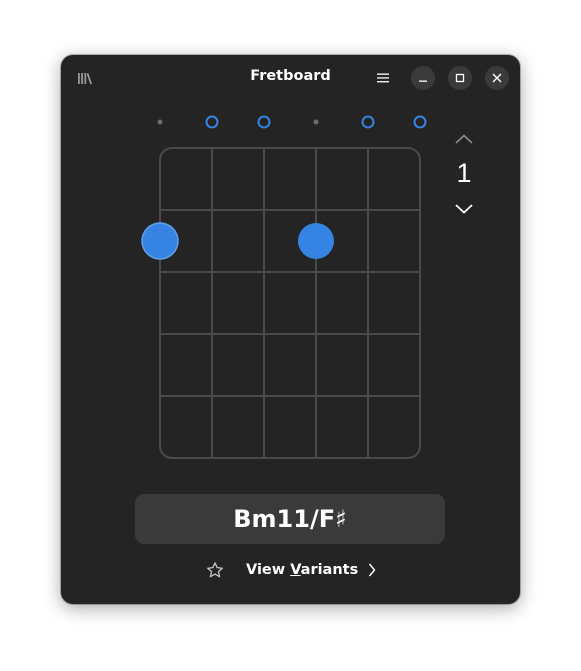  What do you see at coordinates (464, 173) in the screenshot?
I see `fret-number: 1` at bounding box center [464, 173].